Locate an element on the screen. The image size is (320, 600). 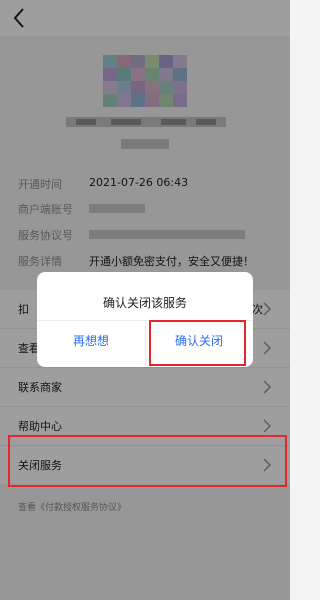
cancel-button: 再想想 is located at coordinates (91, 340).